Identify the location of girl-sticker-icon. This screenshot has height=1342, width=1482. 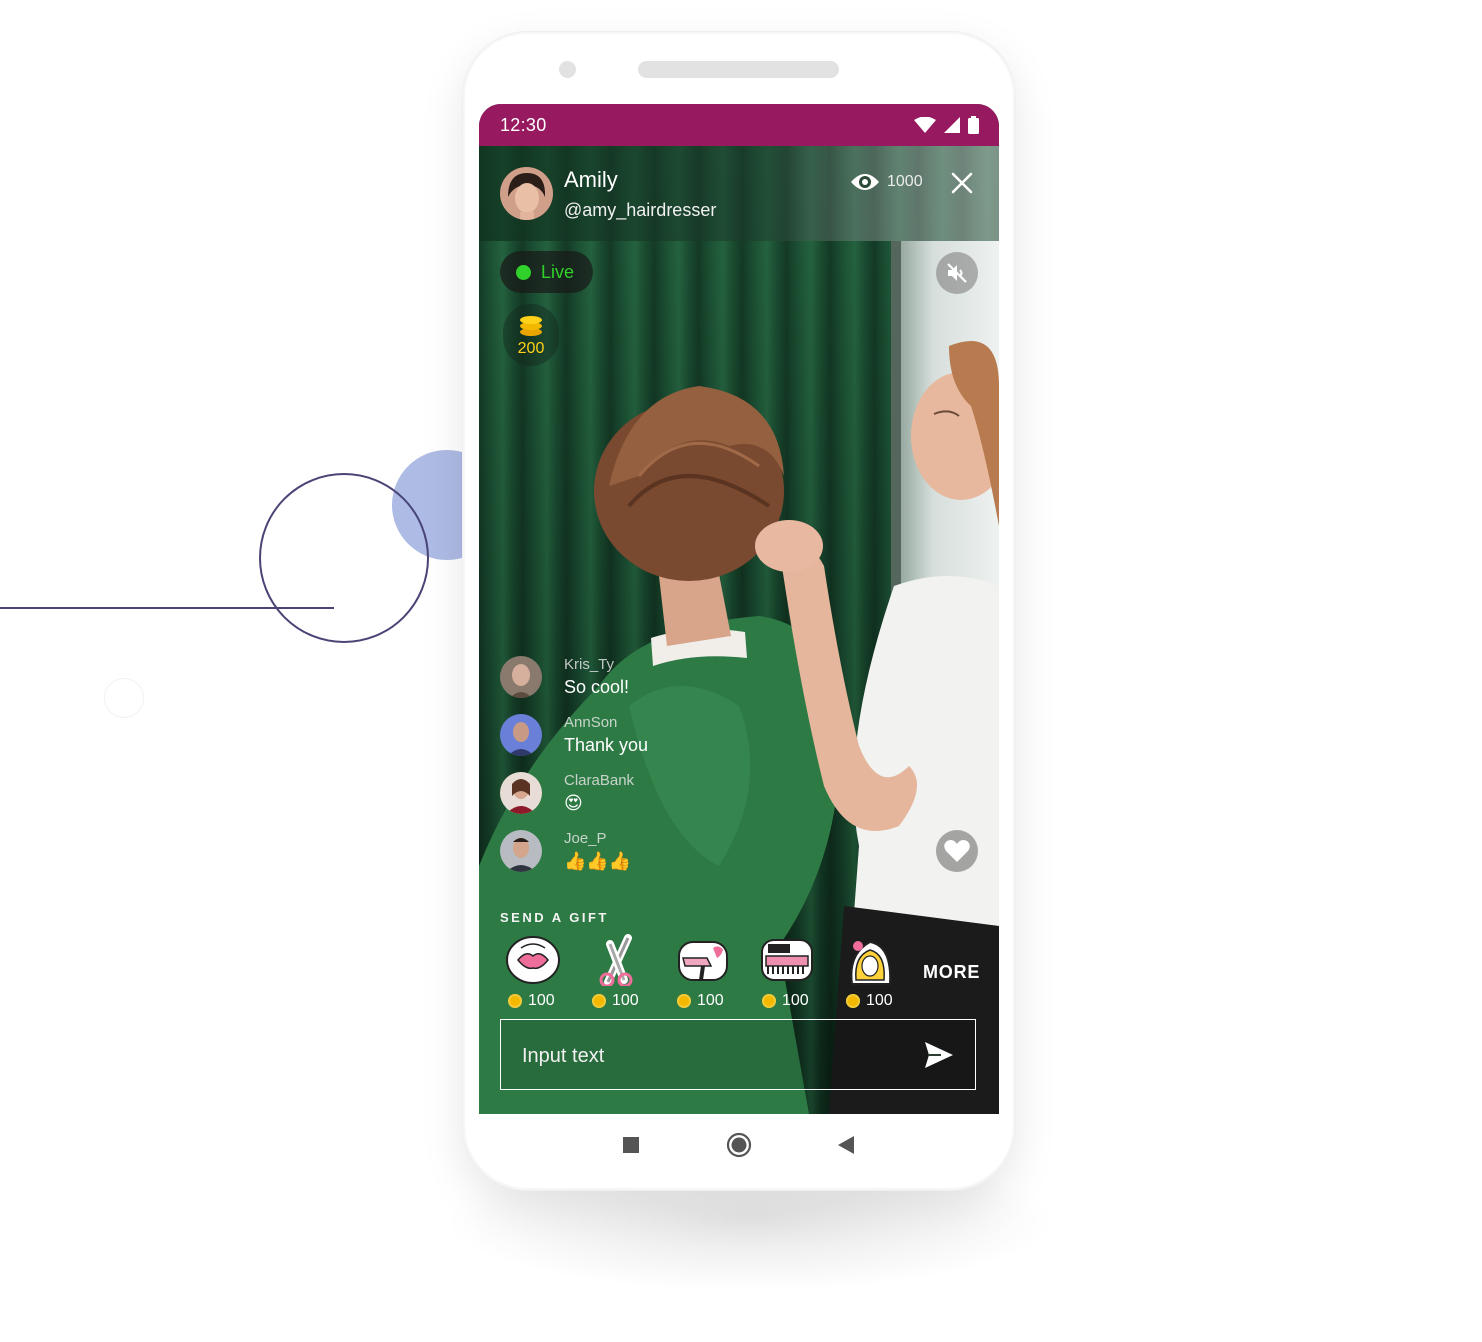
(871, 962).